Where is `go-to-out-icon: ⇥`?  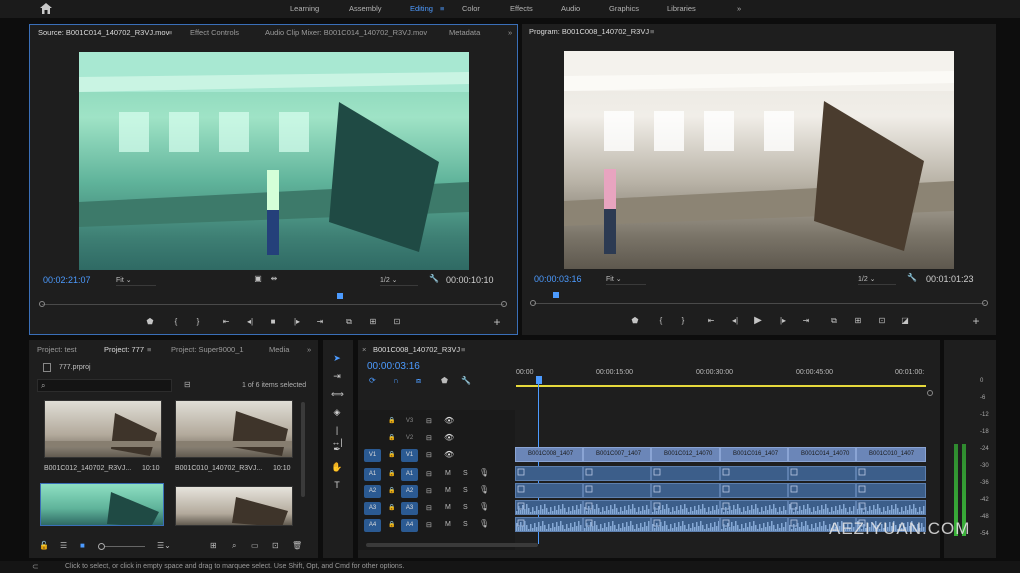
go-to-out-icon: ⇥ is located at coordinates (320, 322).